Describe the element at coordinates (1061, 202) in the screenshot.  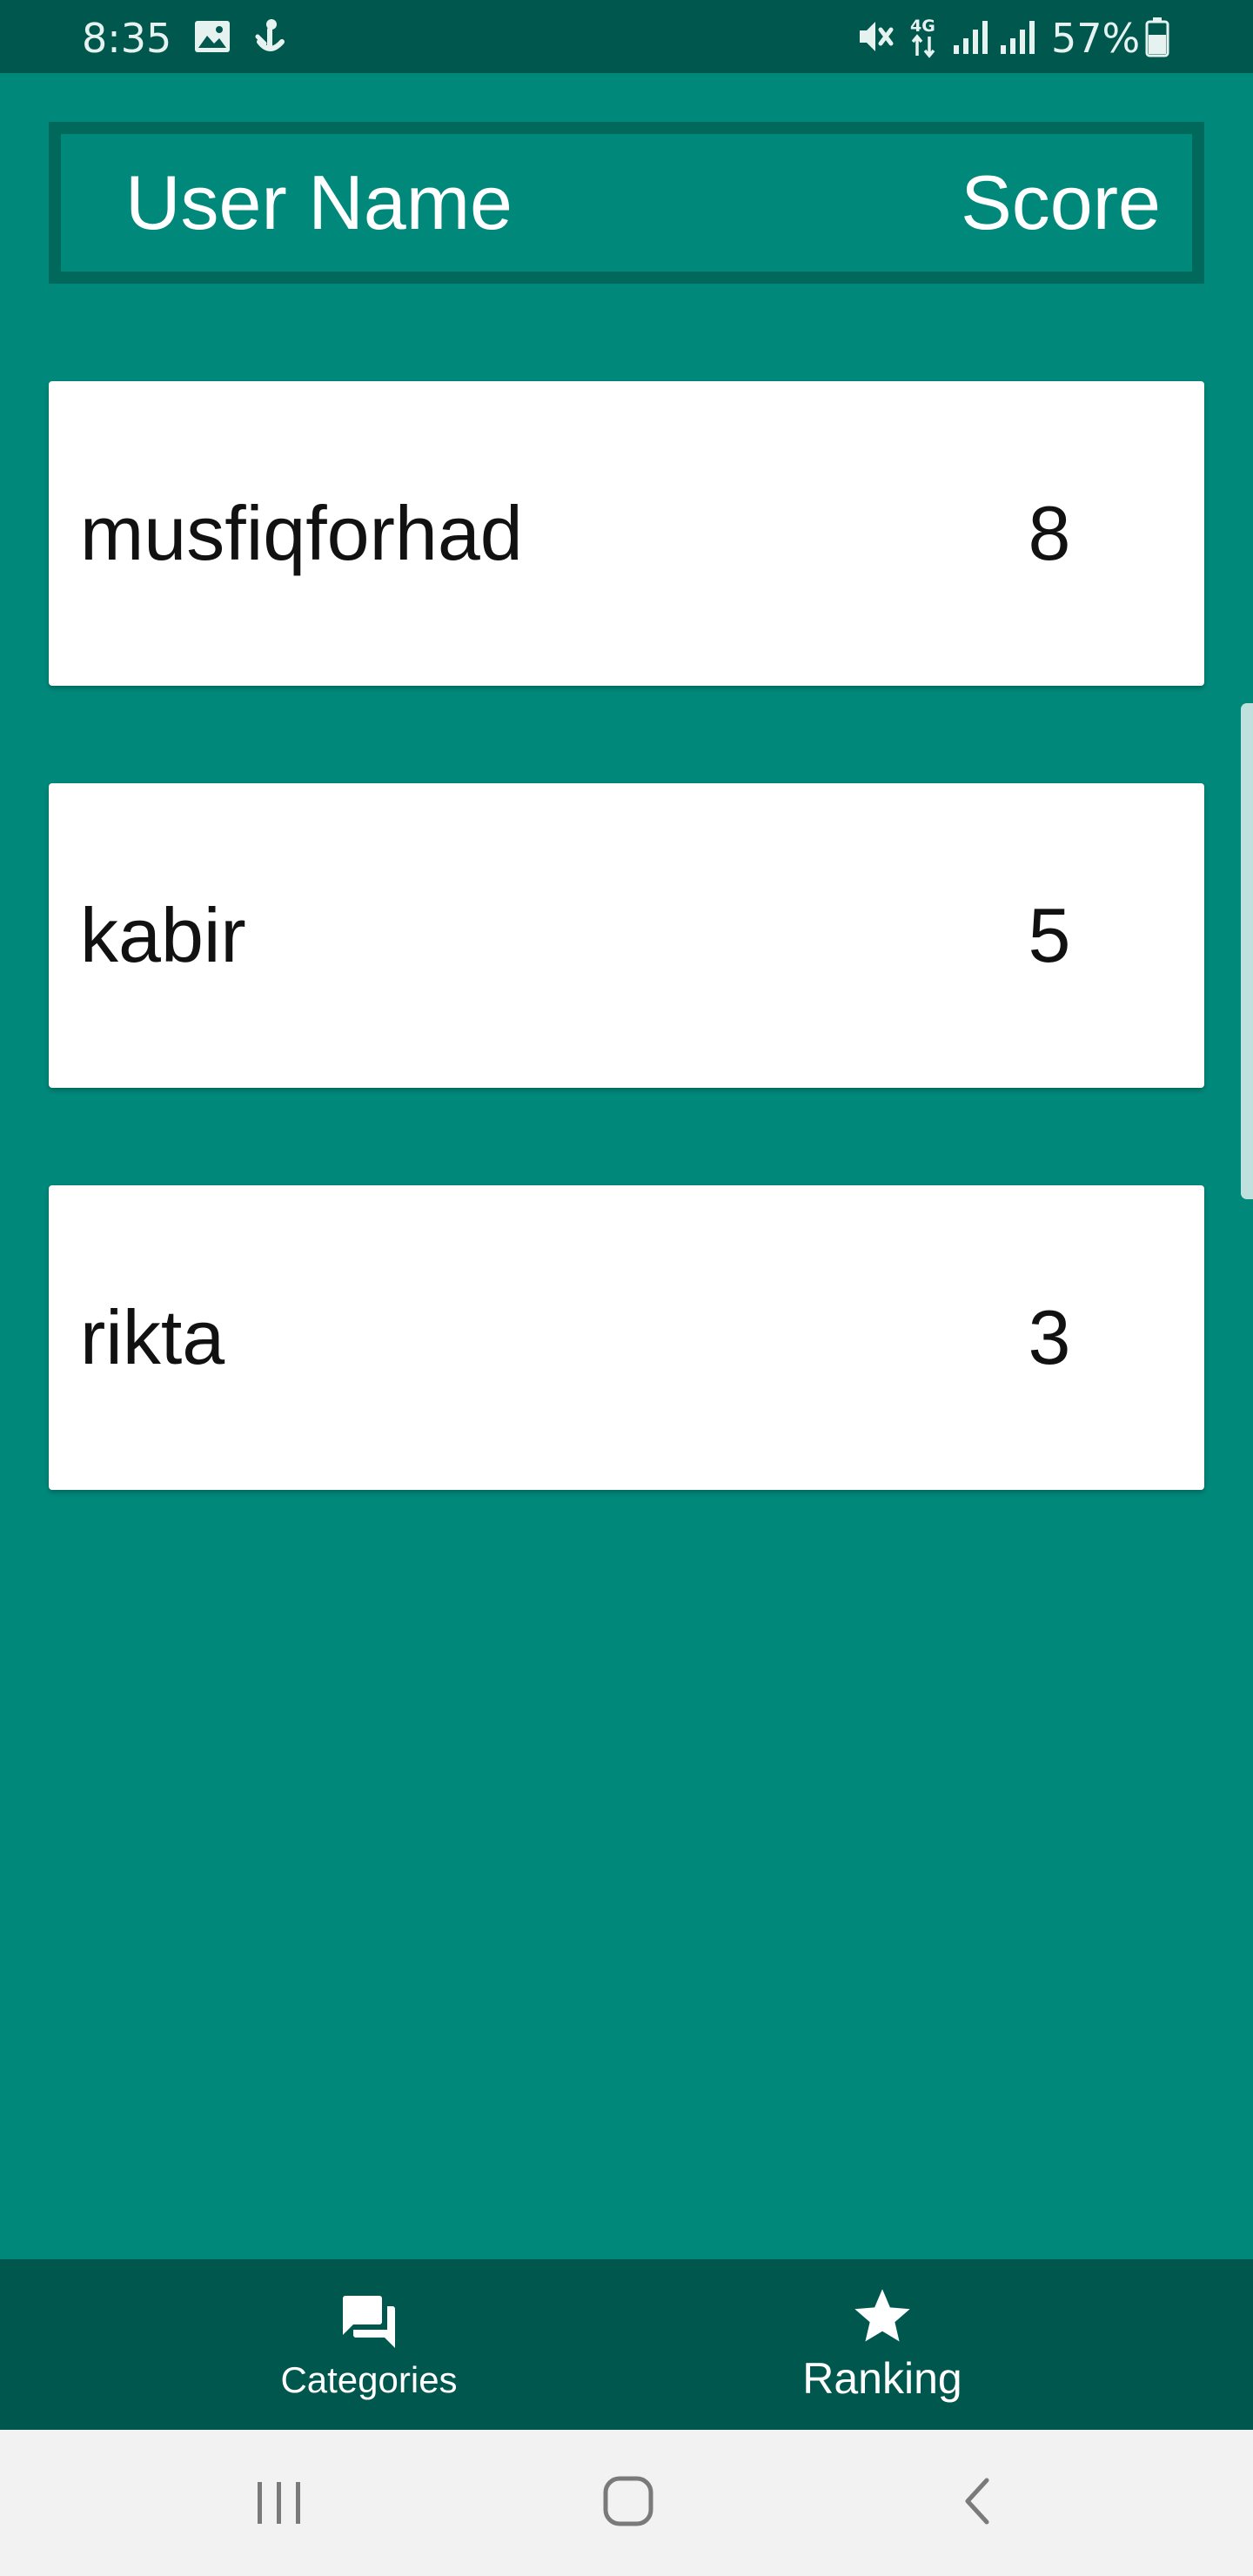
I see `score-column-header: Score` at that location.